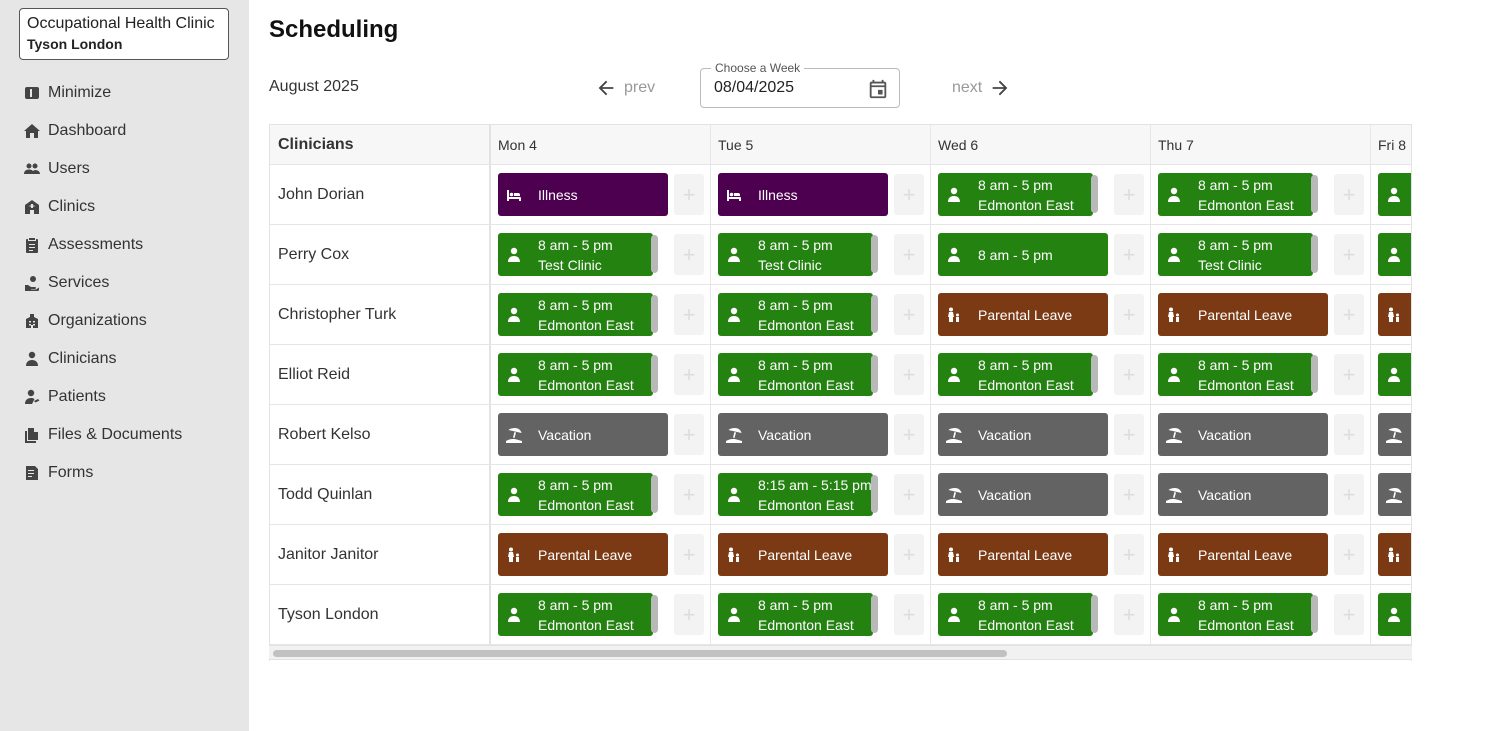 This screenshot has width=1496, height=731. Describe the element at coordinates (124, 34) in the screenshot. I see `org-switcher: Occupational Health Clinic Tyson London` at that location.